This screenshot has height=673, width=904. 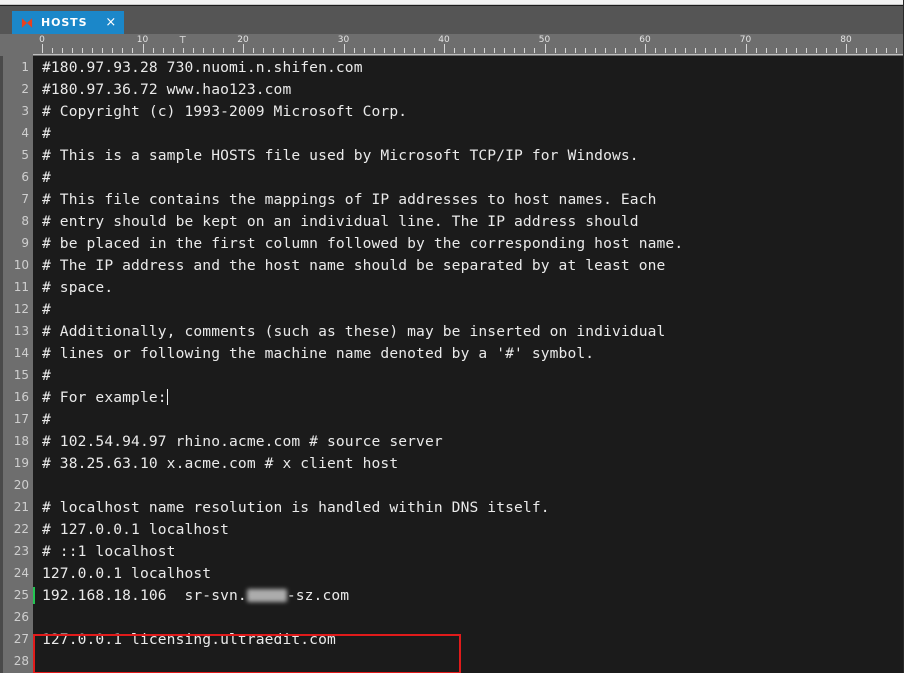 I want to click on editor-line: 6 #, so click(x=452, y=177).